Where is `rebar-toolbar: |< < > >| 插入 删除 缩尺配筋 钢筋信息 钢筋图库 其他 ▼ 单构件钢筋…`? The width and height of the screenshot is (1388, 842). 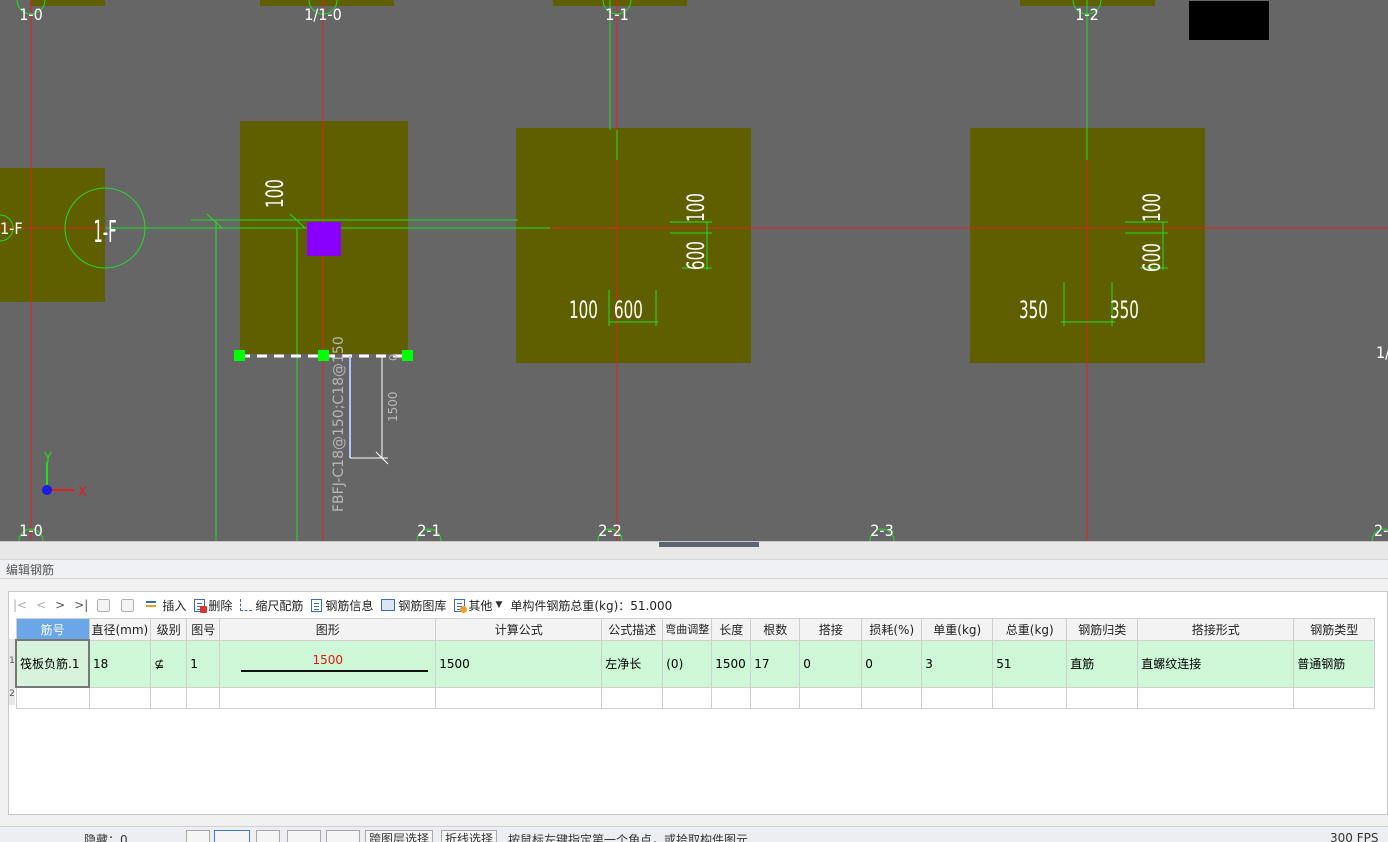 rebar-toolbar: |< < > >| 插入 删除 缩尺配筋 钢筋信息 钢筋图库 其他 ▼ 单构件钢筋… is located at coordinates (698, 605).